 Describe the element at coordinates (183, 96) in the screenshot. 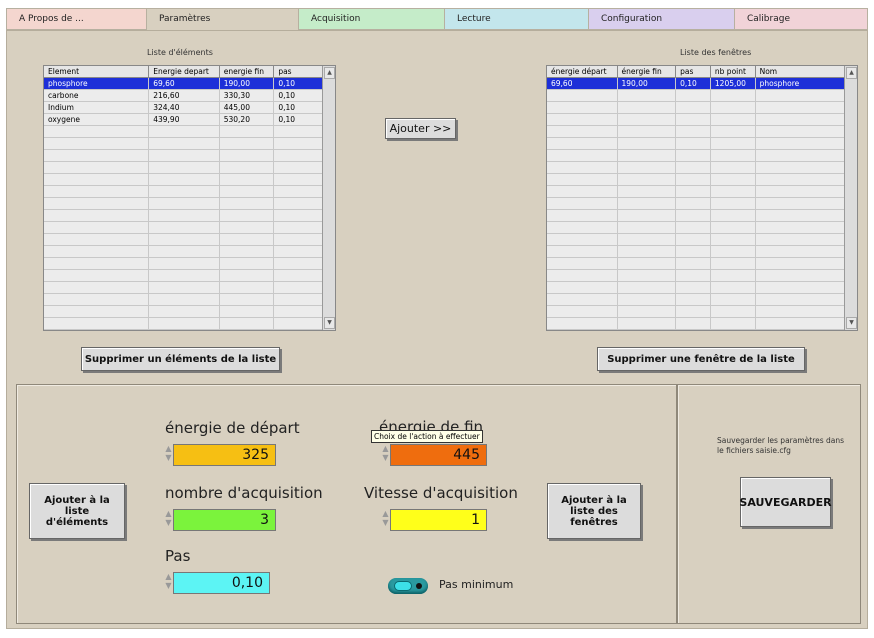

I see `table-row: carbone 216,60 330,30 0,10` at that location.